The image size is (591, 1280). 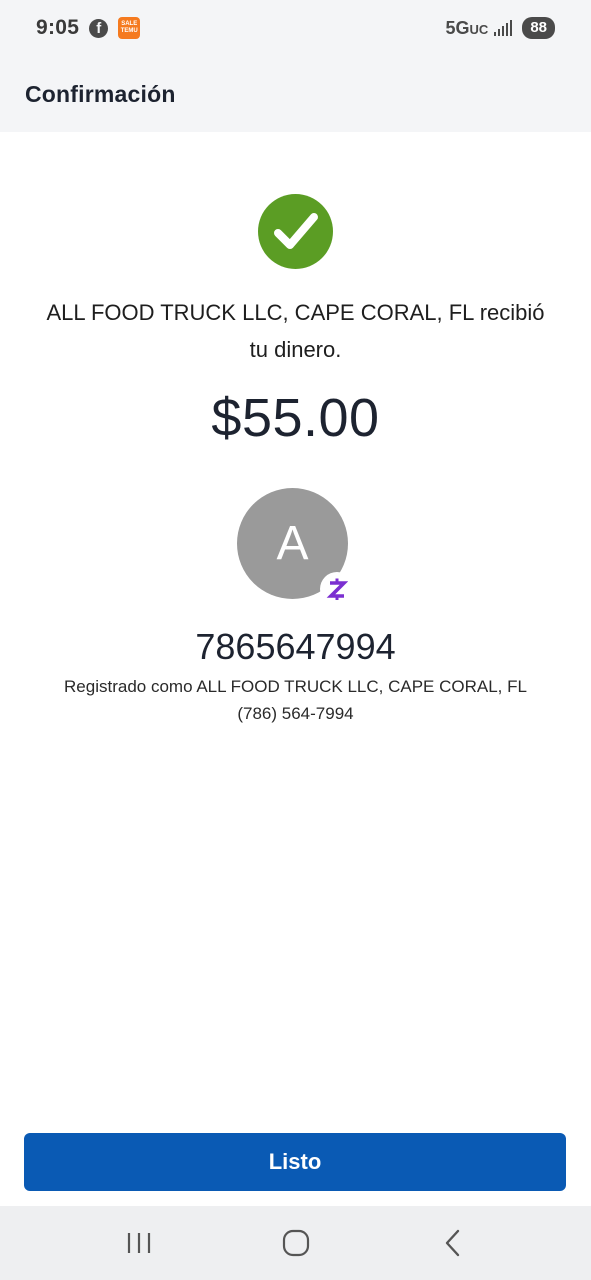 What do you see at coordinates (99, 28) in the screenshot?
I see `facebook-icon: f` at bounding box center [99, 28].